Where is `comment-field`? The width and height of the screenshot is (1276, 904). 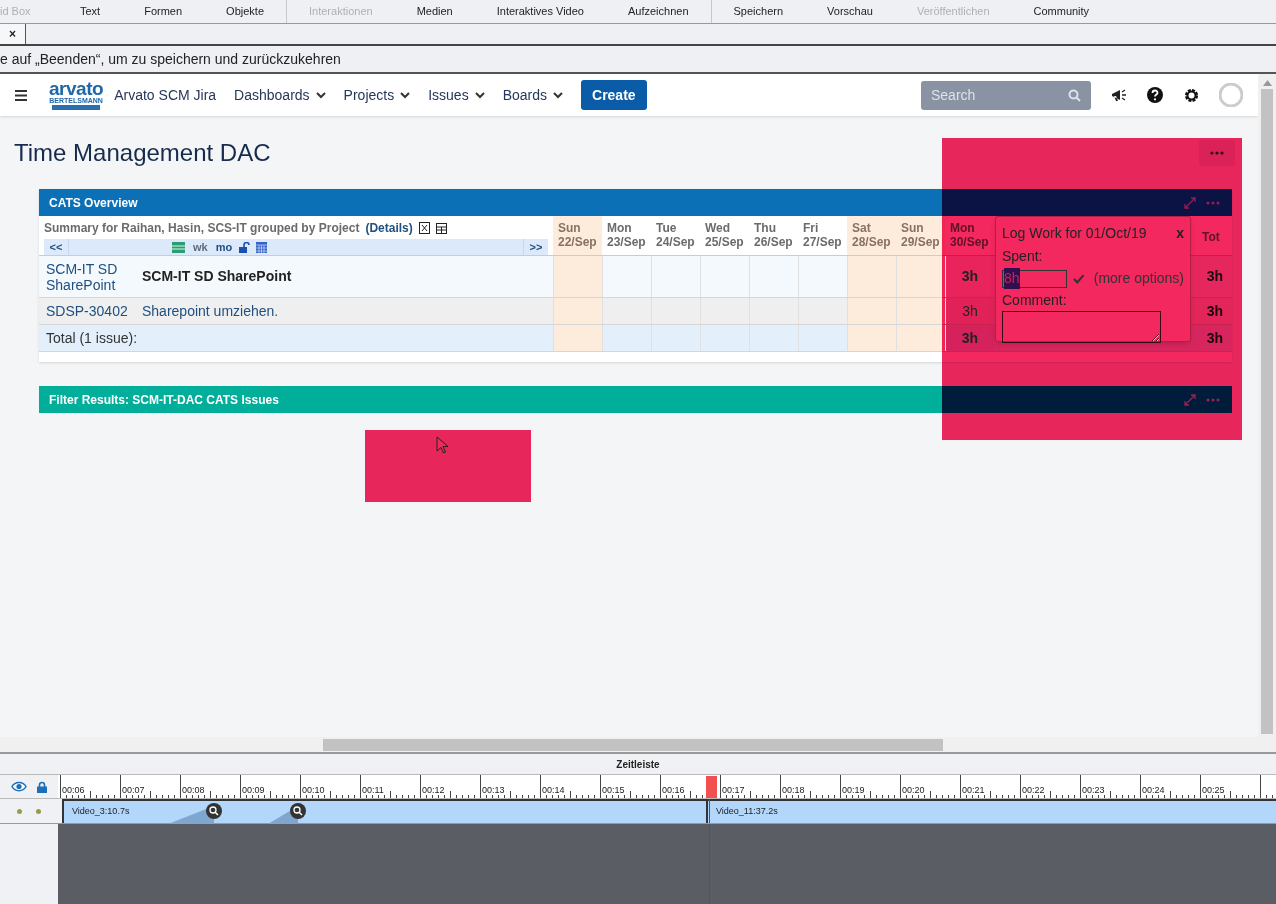
comment-field is located at coordinates (1081, 327).